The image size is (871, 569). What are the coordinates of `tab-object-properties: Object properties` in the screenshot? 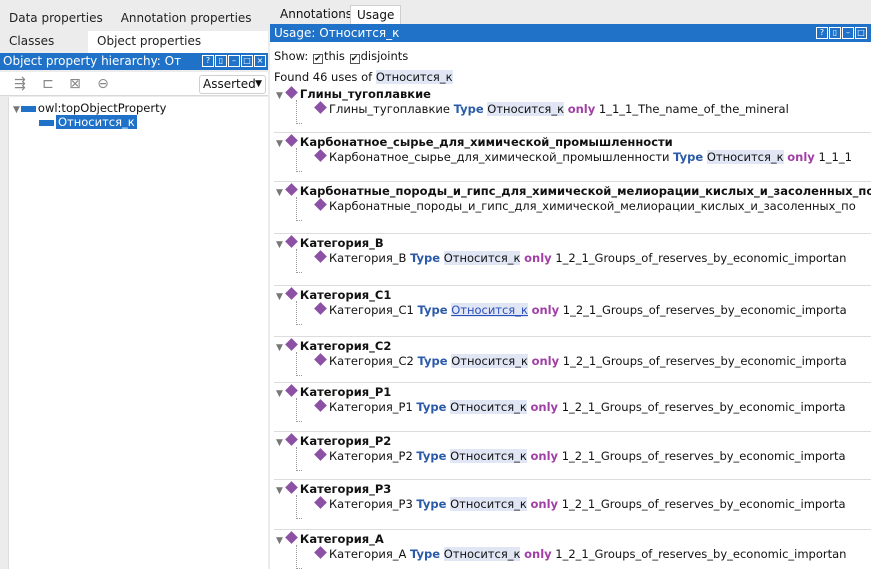 It's located at (178, 42).